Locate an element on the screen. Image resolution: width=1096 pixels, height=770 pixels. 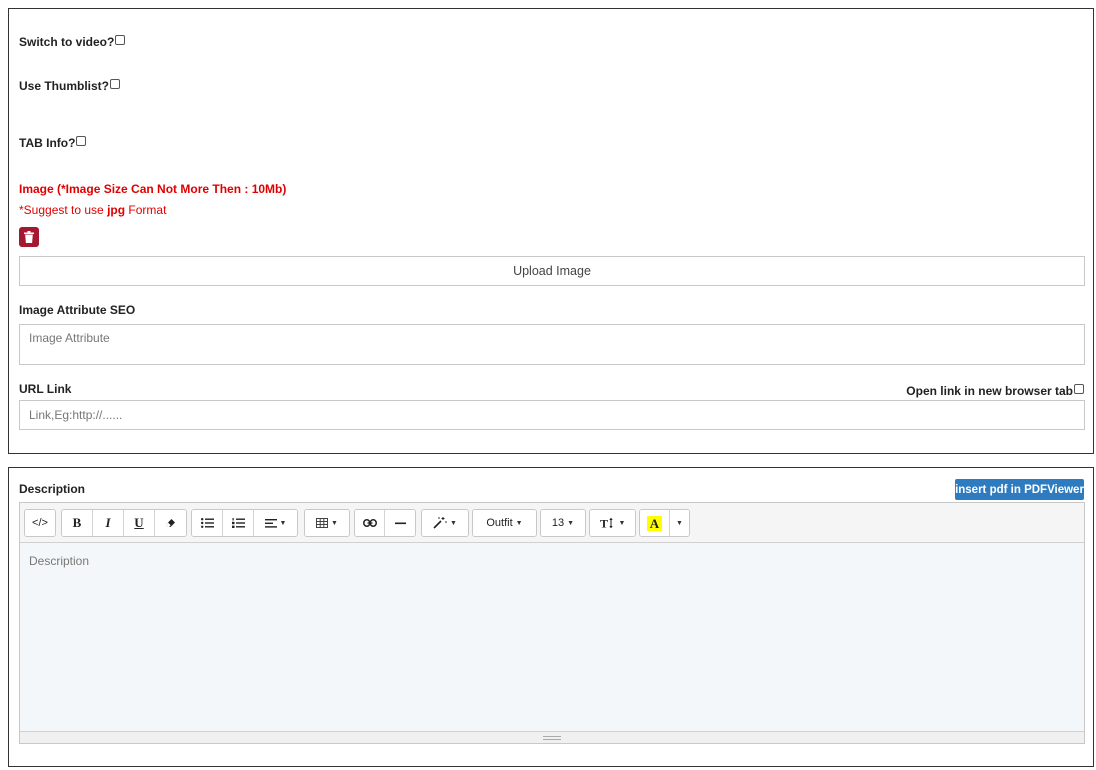
font-size-dropdown: 13 ▼ is located at coordinates (563, 523).